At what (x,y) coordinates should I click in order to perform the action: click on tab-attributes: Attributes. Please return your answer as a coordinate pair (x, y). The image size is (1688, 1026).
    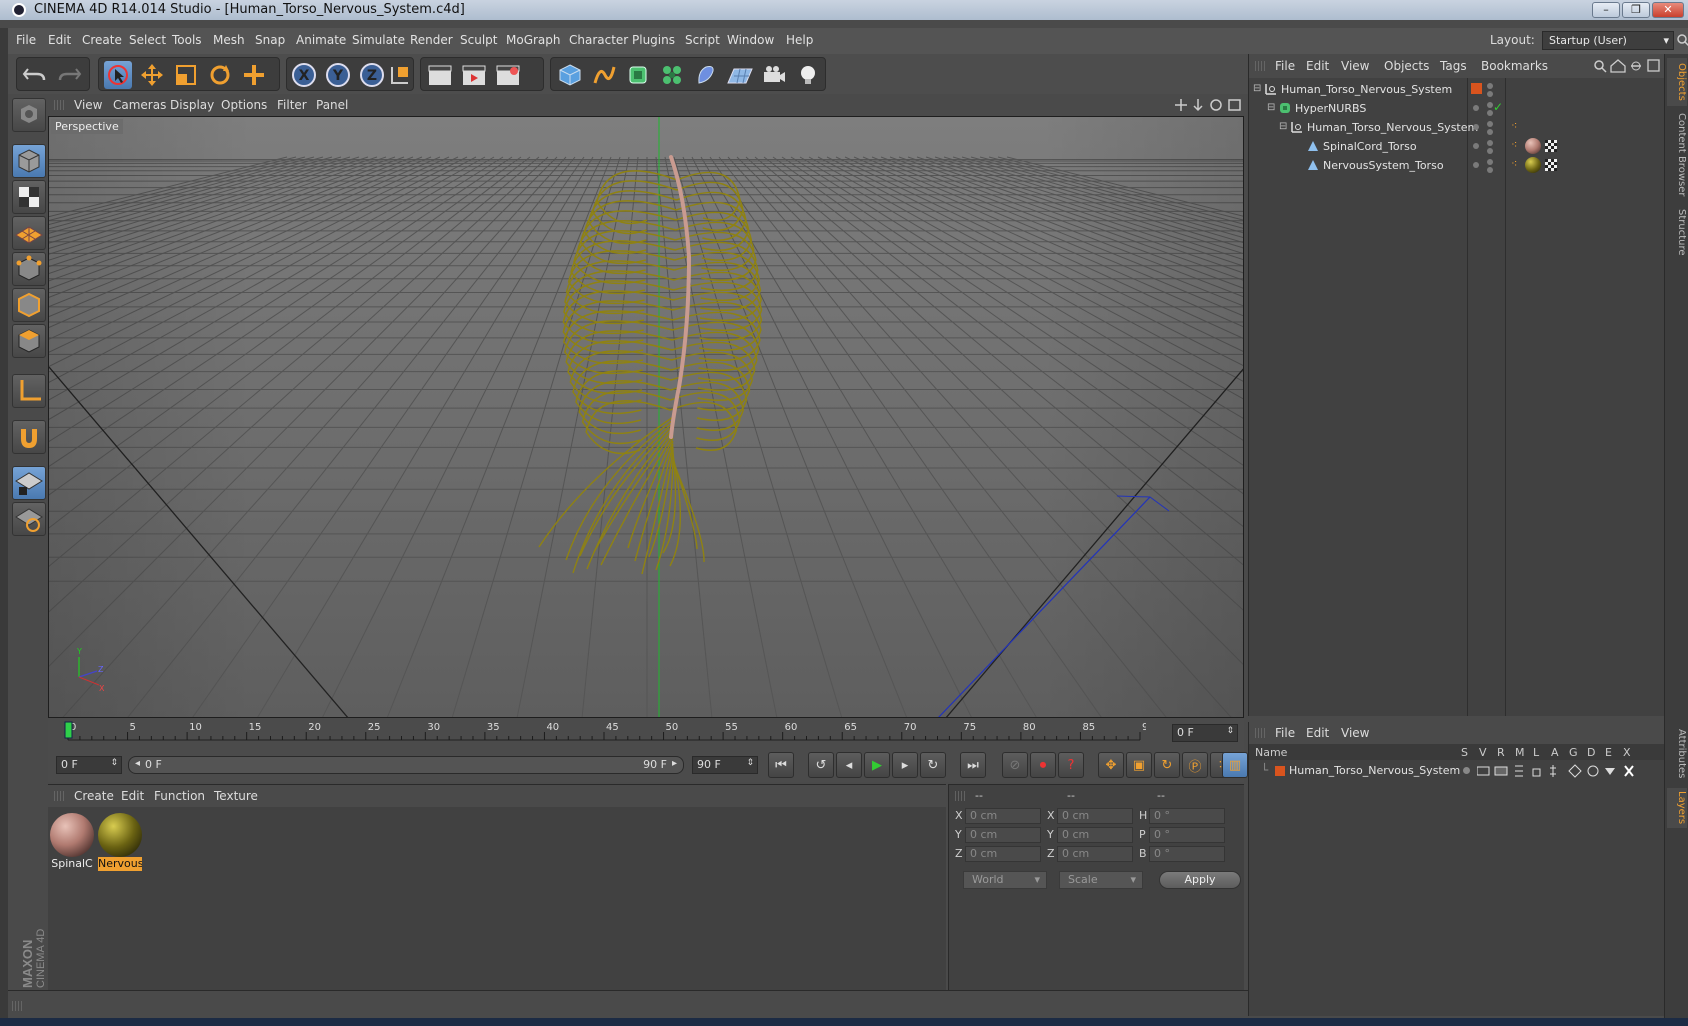
    Looking at the image, I should click on (1677, 754).